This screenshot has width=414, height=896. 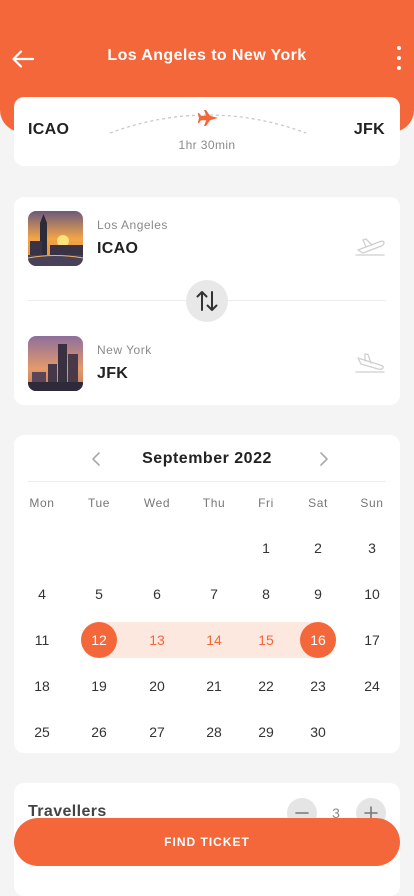 I want to click on calendar-day: 9, so click(x=318, y=594).